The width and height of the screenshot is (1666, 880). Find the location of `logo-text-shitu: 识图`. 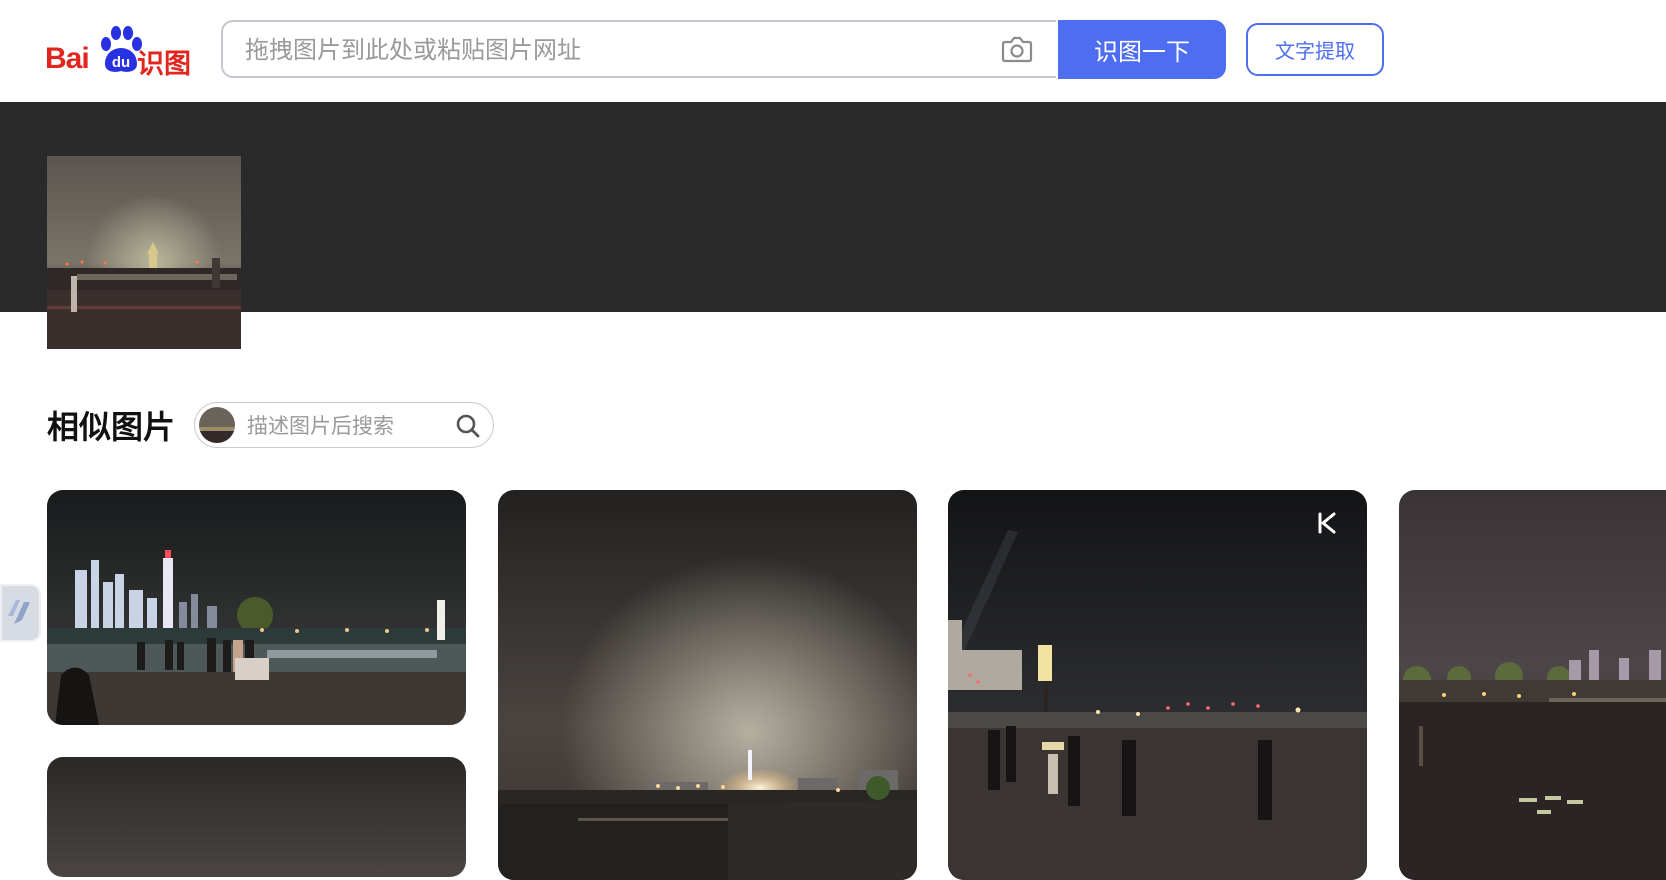

logo-text-shitu: 识图 is located at coordinates (164, 64).